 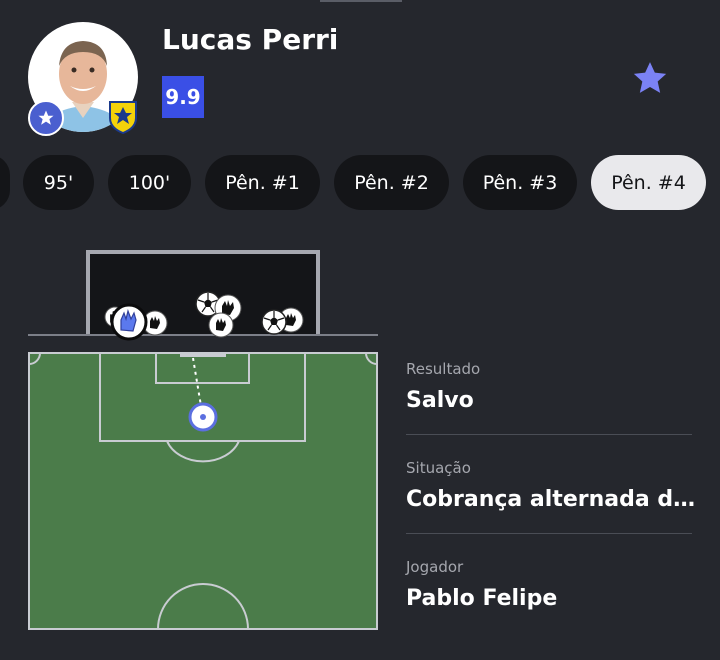 I want to click on result-label: Resultado, so click(x=443, y=369).